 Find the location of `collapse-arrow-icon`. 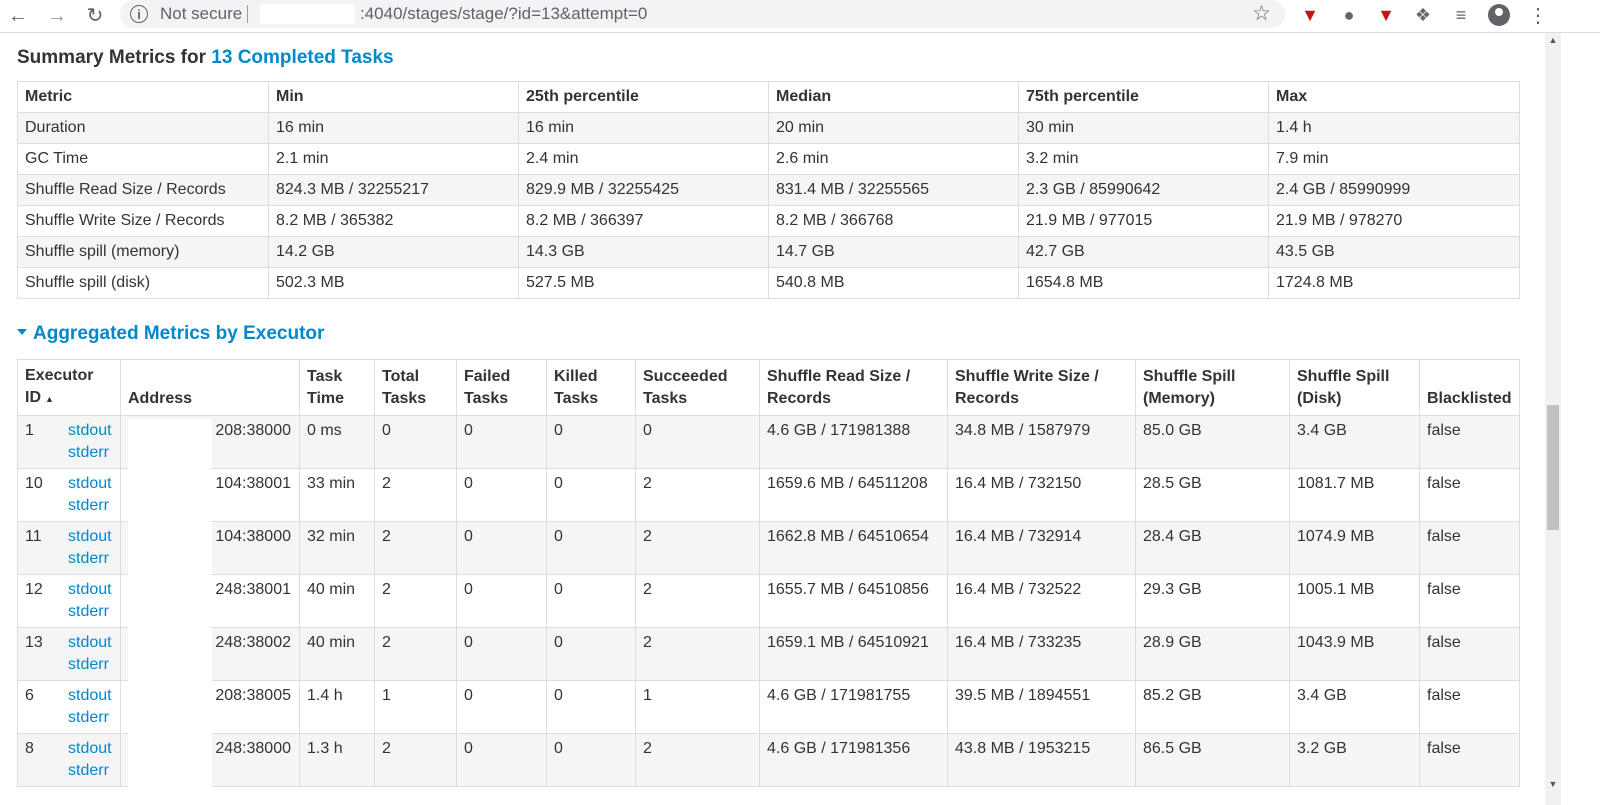

collapse-arrow-icon is located at coordinates (22, 331).